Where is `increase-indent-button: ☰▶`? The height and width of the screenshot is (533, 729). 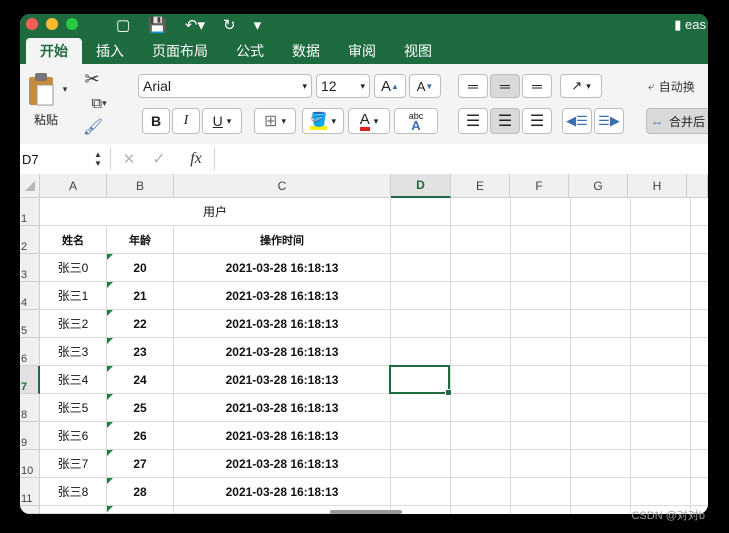 increase-indent-button: ☰▶ is located at coordinates (609, 121).